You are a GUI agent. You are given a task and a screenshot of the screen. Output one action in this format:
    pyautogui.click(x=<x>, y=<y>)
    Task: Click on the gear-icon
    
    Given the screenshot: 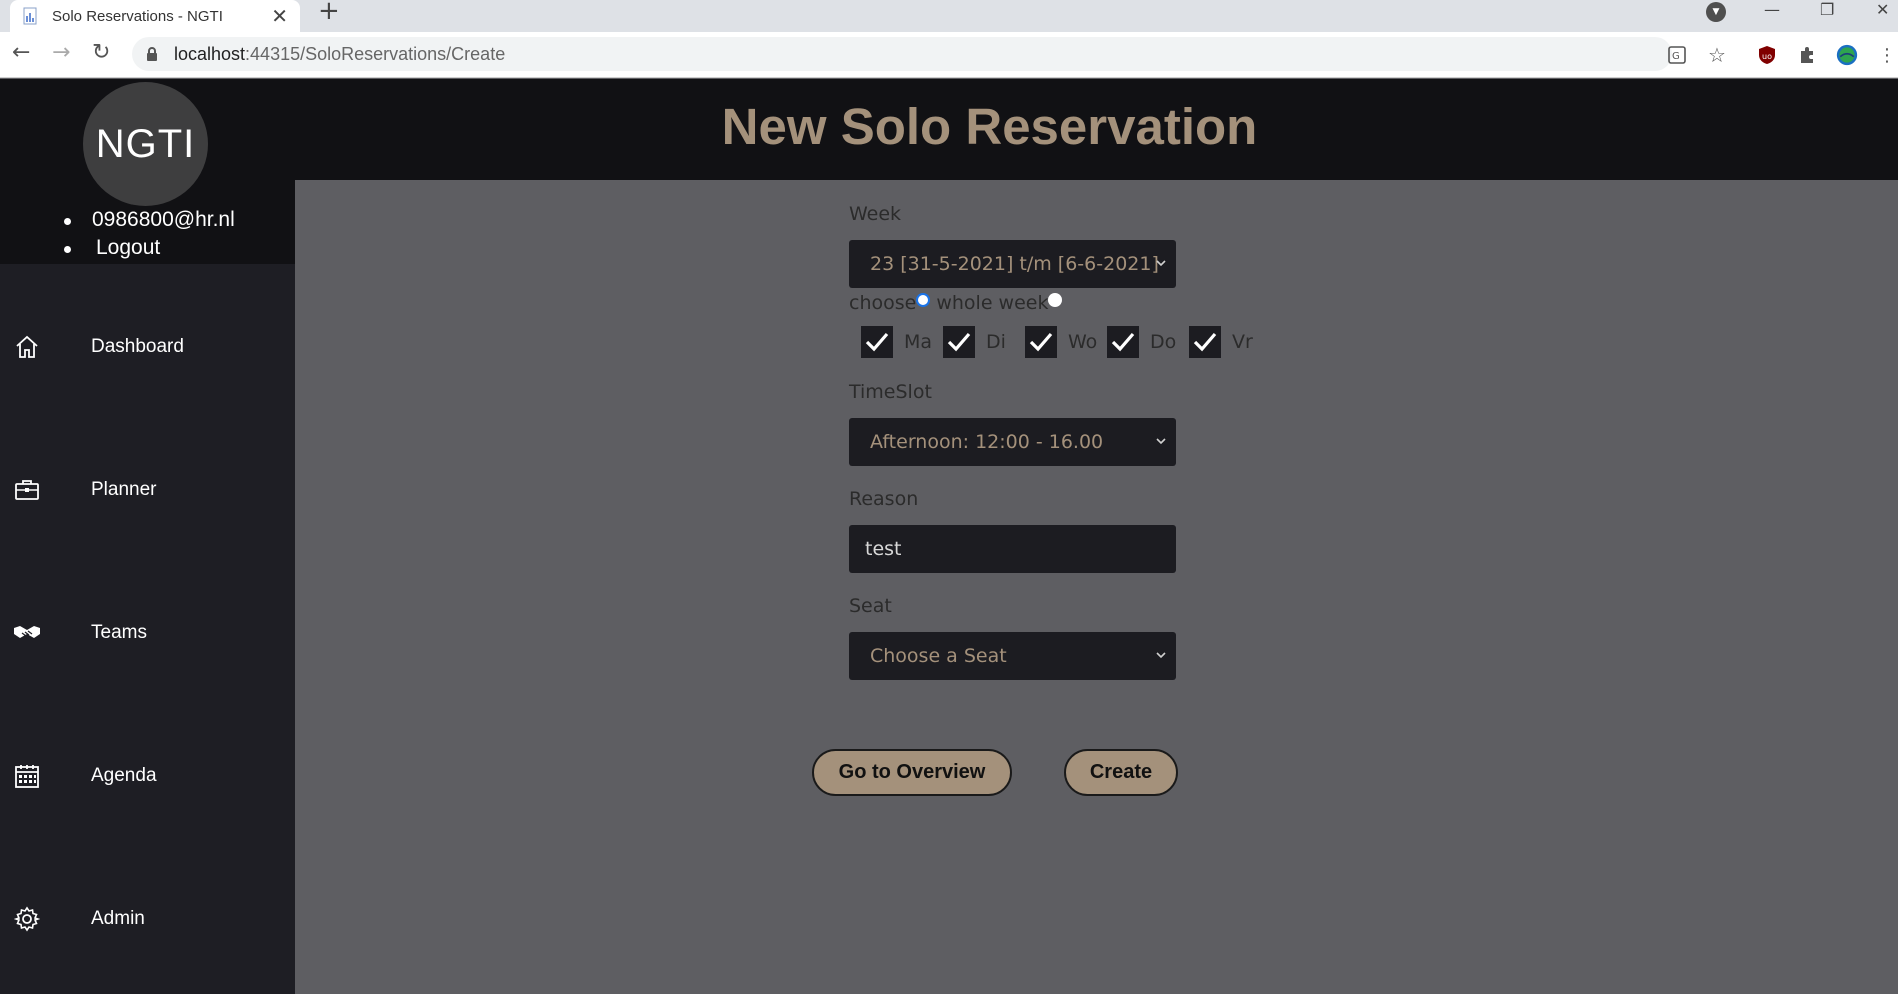 What is the action you would take?
    pyautogui.click(x=27, y=919)
    